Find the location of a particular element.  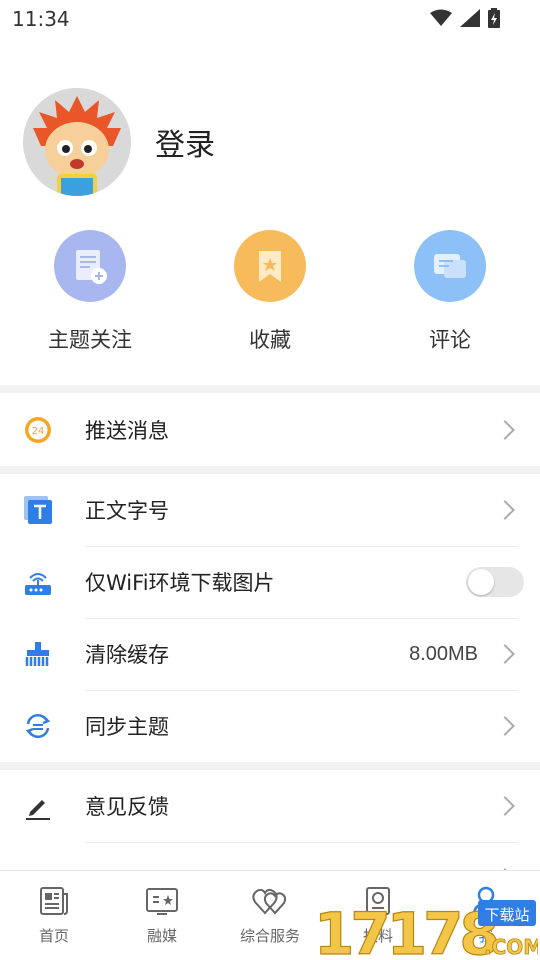

media-icon is located at coordinates (162, 901).